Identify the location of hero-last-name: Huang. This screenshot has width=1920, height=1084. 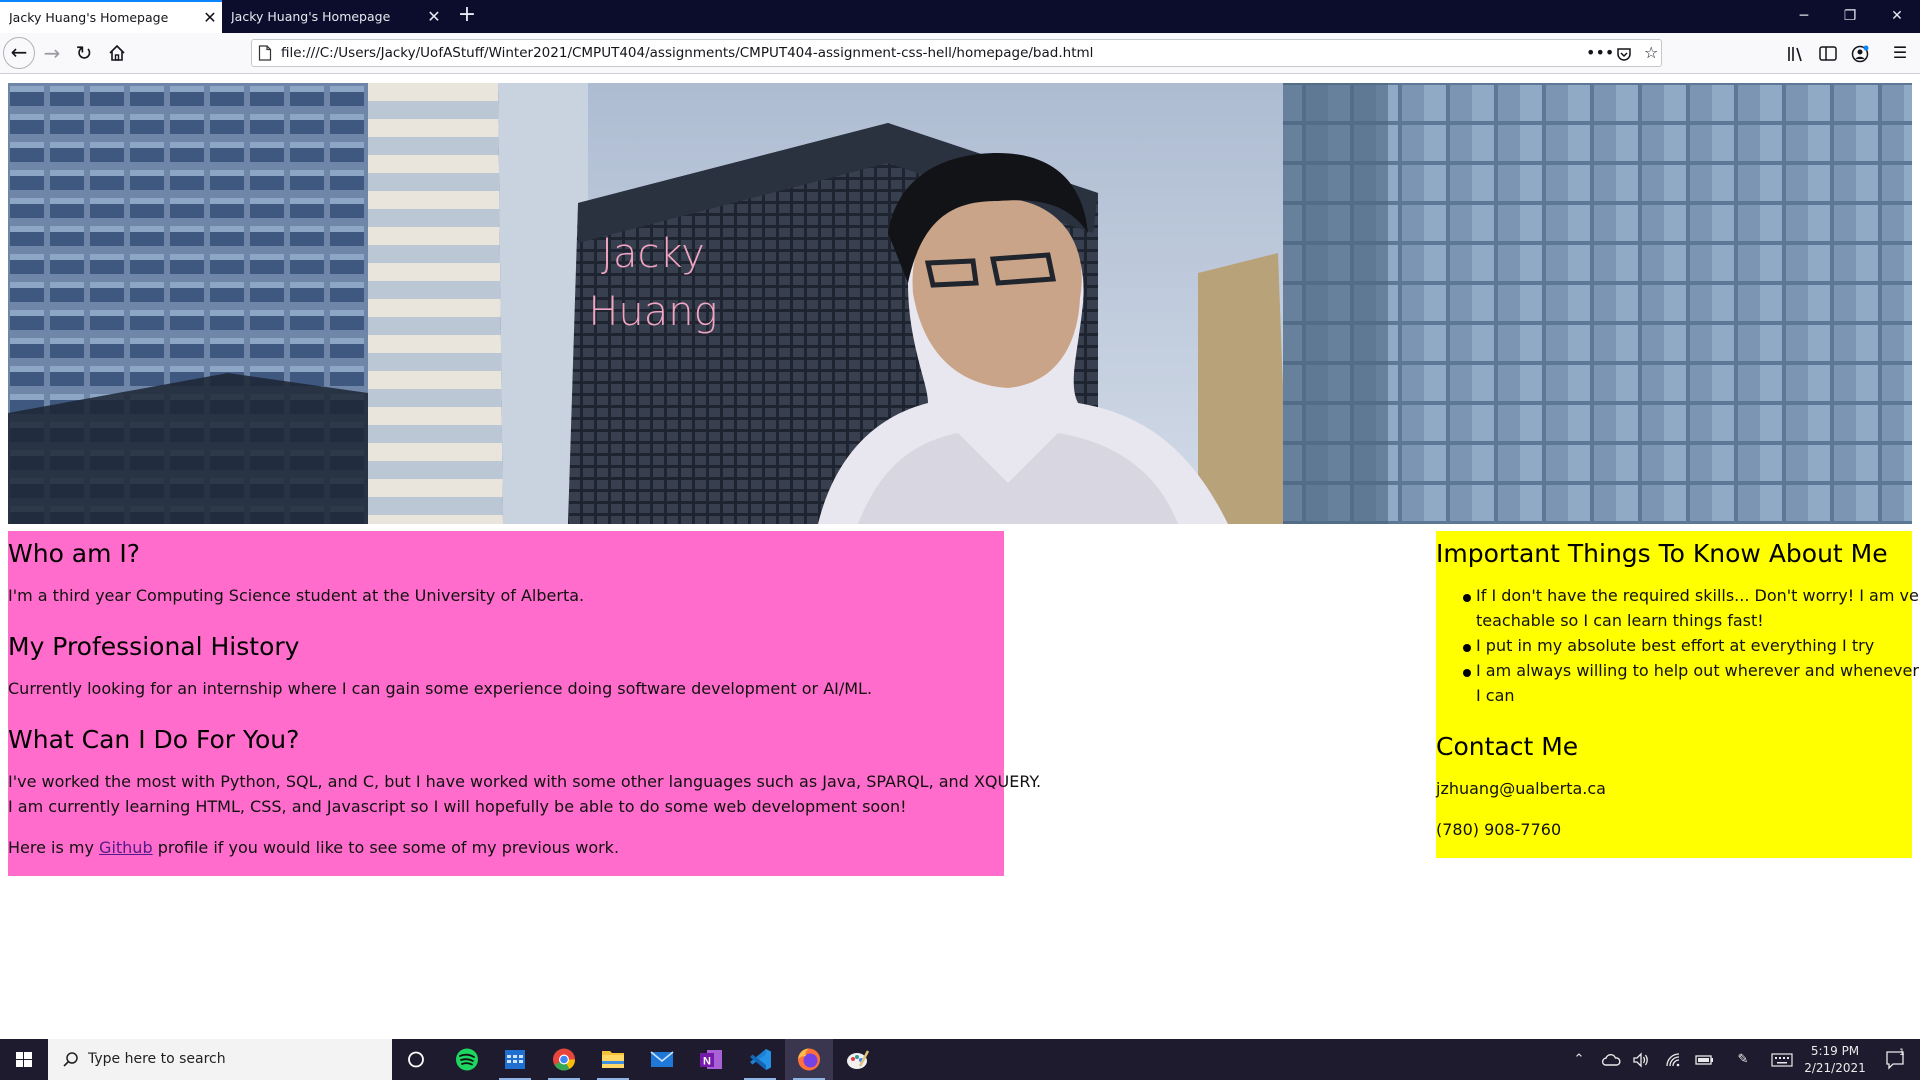
(653, 312).